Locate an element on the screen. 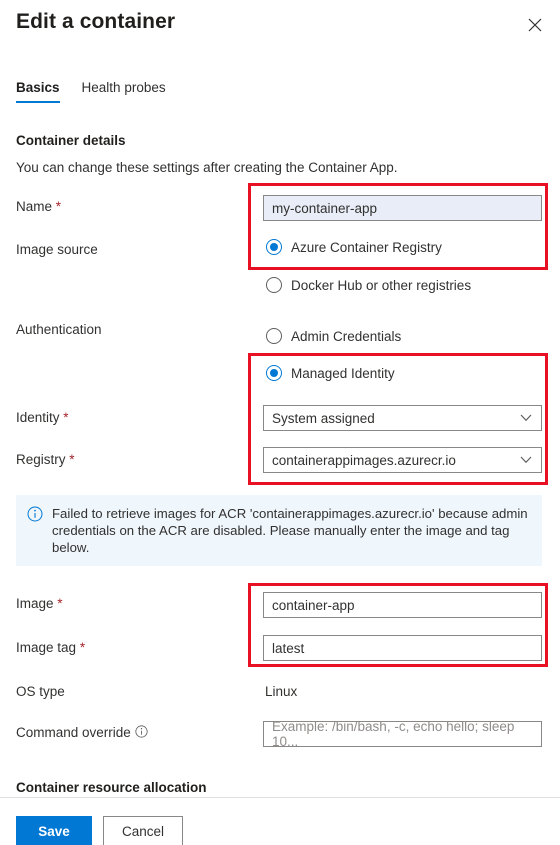 Image resolution: width=560 pixels, height=845 pixels. image-label: Image * is located at coordinates (39, 603).